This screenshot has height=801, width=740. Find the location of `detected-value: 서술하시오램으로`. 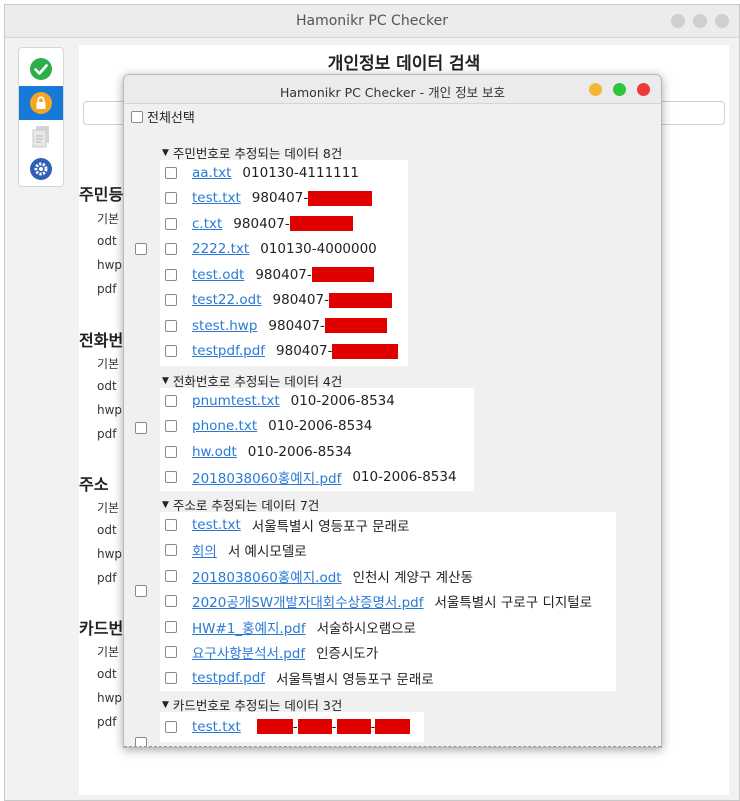

detected-value: 서술하시오램으로 is located at coordinates (366, 628).